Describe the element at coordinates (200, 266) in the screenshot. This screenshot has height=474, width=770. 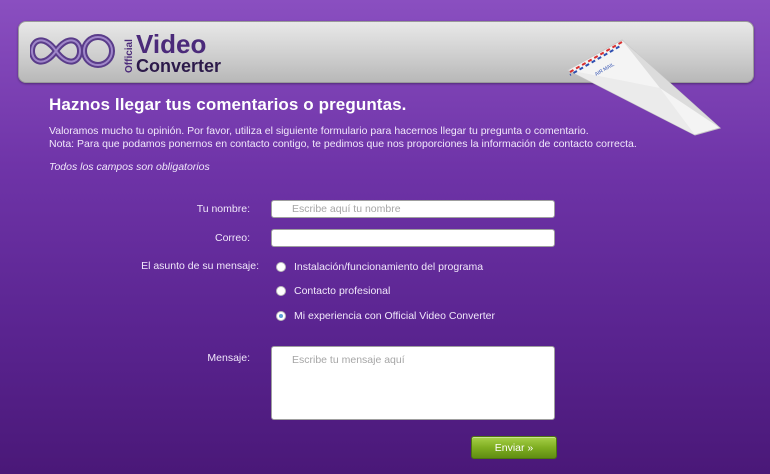
I see `subject-label: El asunto de su mensaje:` at that location.